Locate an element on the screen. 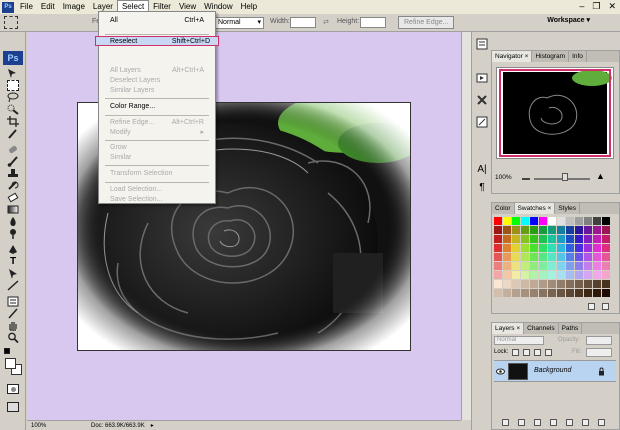 This screenshot has height=430, width=620. tab-swatches: Swatches × is located at coordinates (535, 208).